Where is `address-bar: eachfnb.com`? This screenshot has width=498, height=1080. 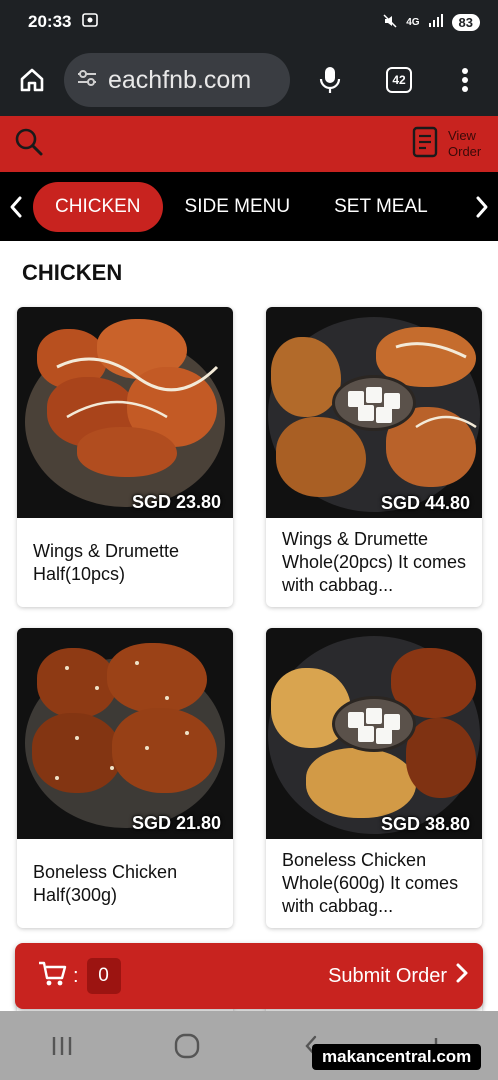 address-bar: eachfnb.com is located at coordinates (177, 80).